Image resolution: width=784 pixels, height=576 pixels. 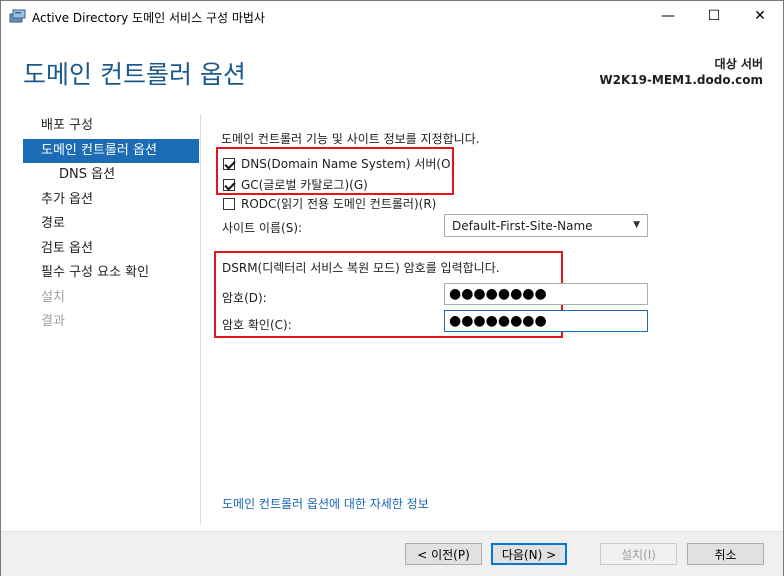 I want to click on sidebar-divider, so click(x=200, y=319).